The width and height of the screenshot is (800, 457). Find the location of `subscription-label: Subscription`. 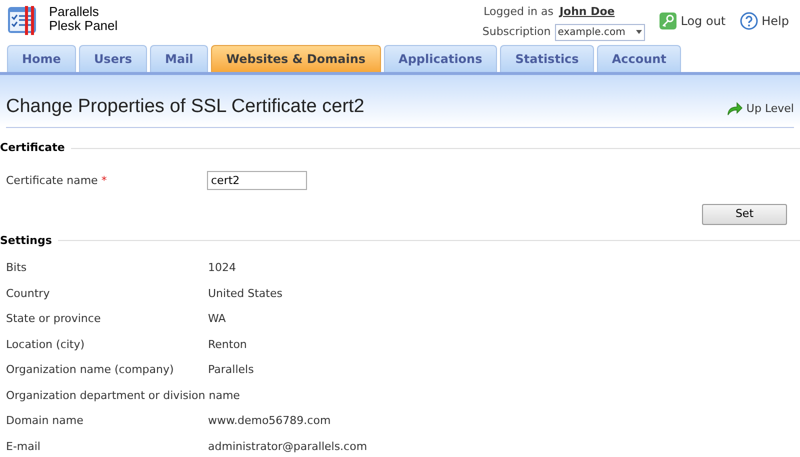

subscription-label: Subscription is located at coordinates (516, 32).